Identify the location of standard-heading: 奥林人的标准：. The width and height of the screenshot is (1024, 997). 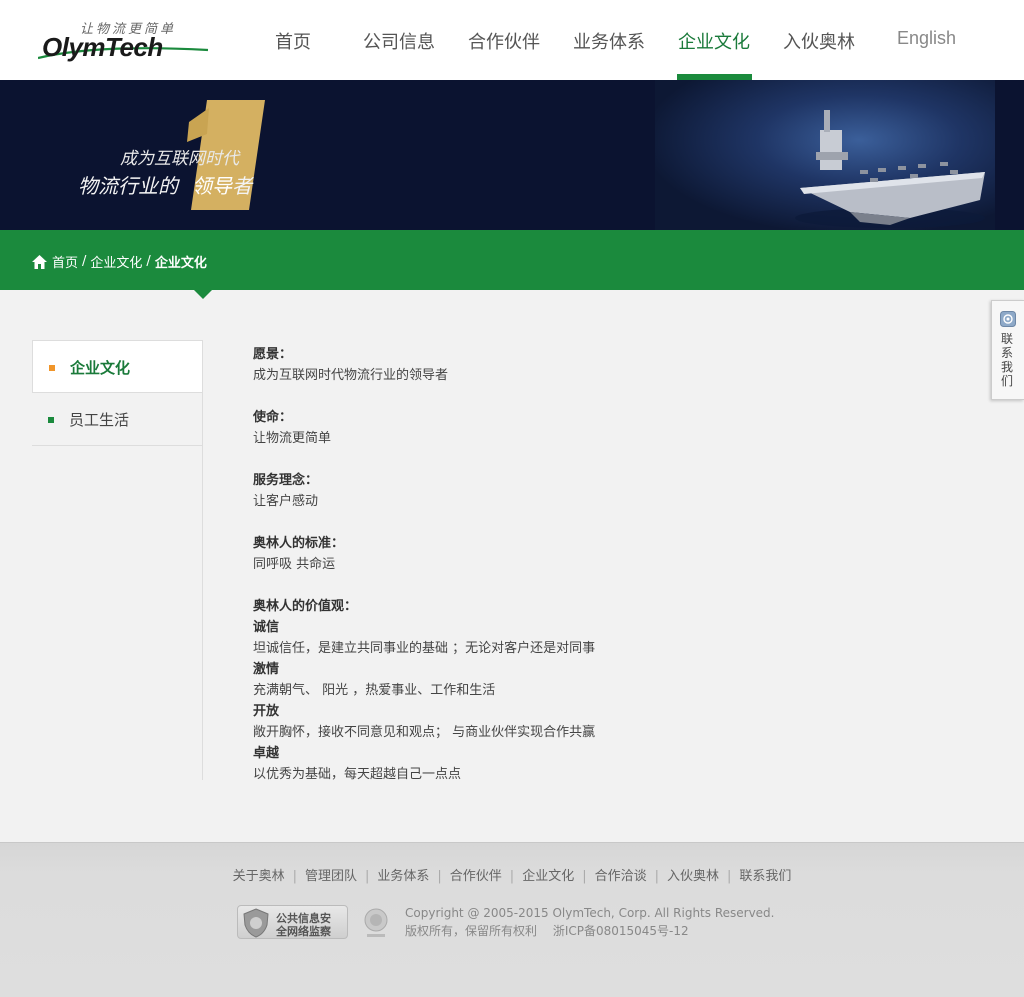
(299, 543).